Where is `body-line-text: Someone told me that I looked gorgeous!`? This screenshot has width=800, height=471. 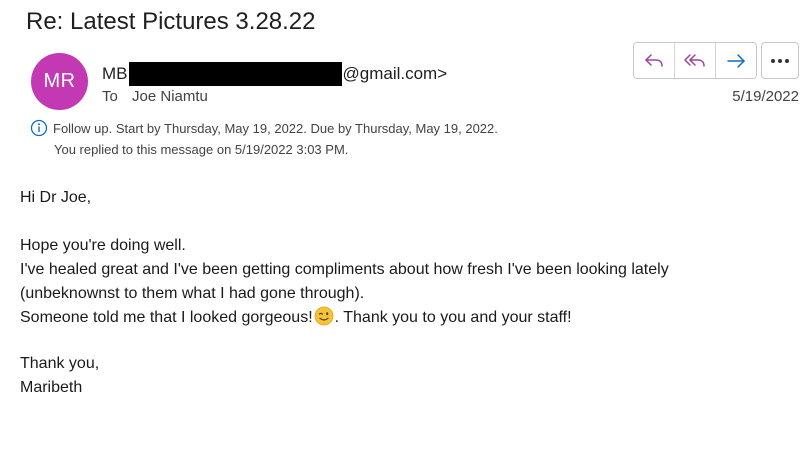 body-line-text: Someone told me that I looked gorgeous! is located at coordinates (166, 317).